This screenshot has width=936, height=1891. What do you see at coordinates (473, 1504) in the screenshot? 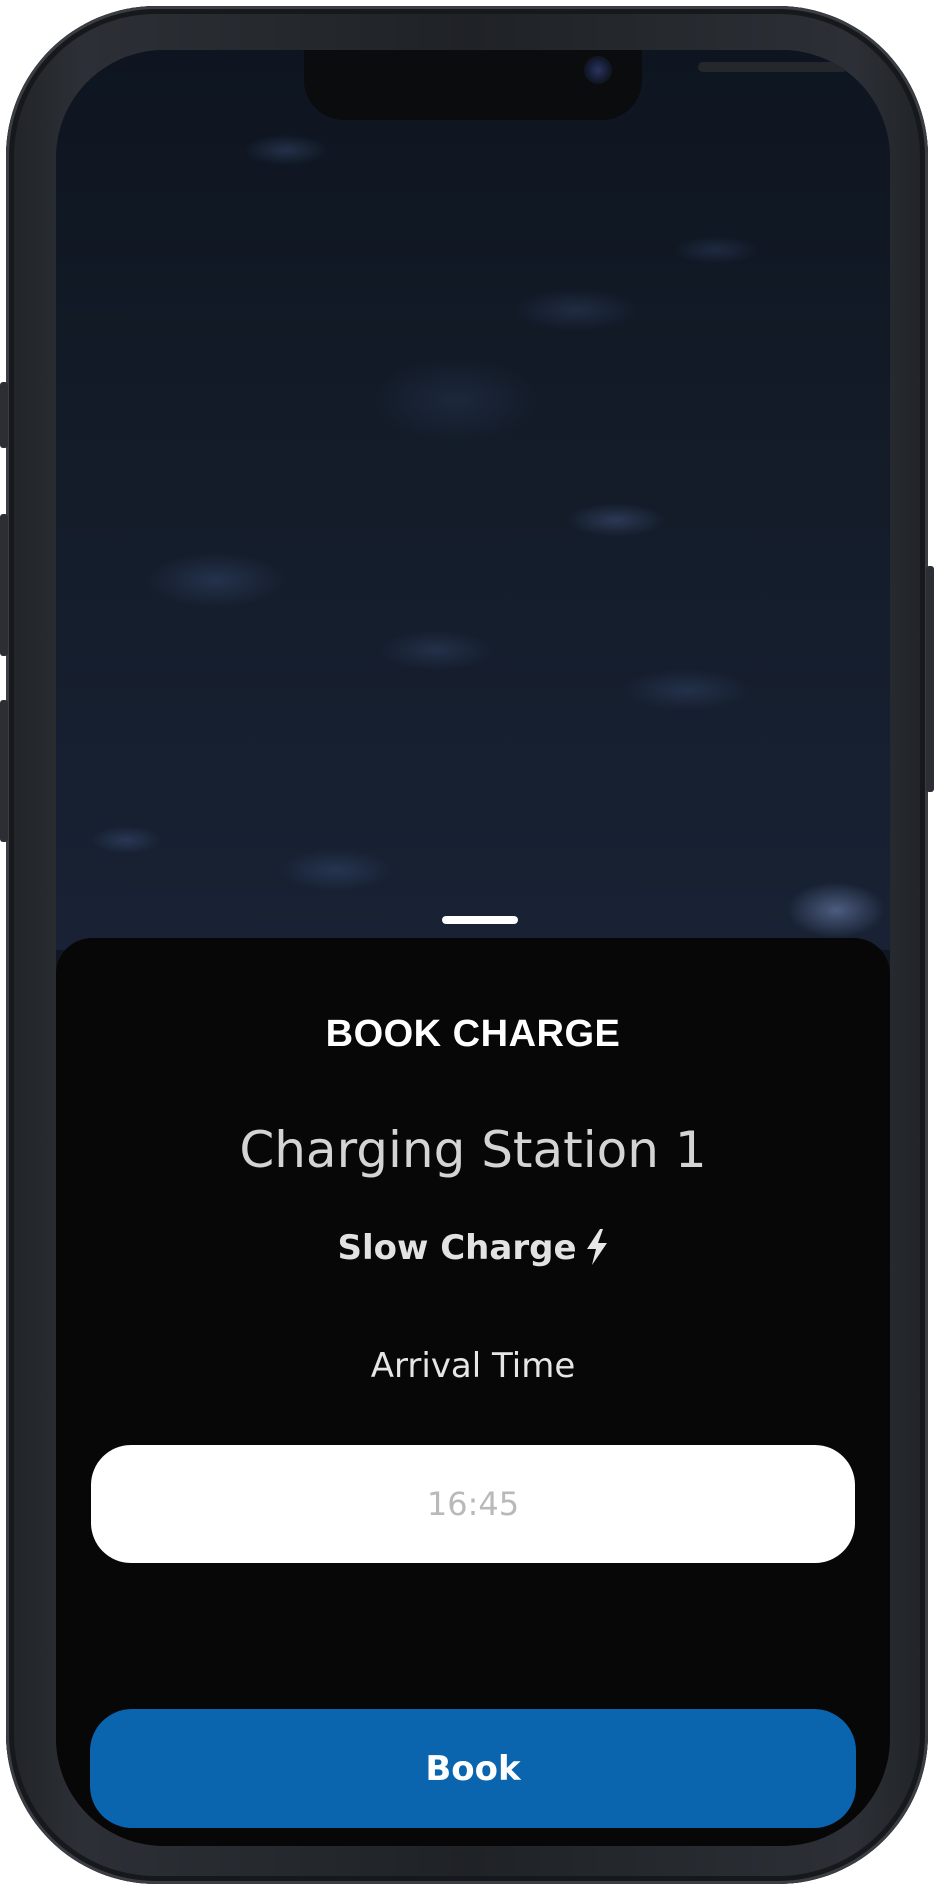
I see `arrival-time-input` at bounding box center [473, 1504].